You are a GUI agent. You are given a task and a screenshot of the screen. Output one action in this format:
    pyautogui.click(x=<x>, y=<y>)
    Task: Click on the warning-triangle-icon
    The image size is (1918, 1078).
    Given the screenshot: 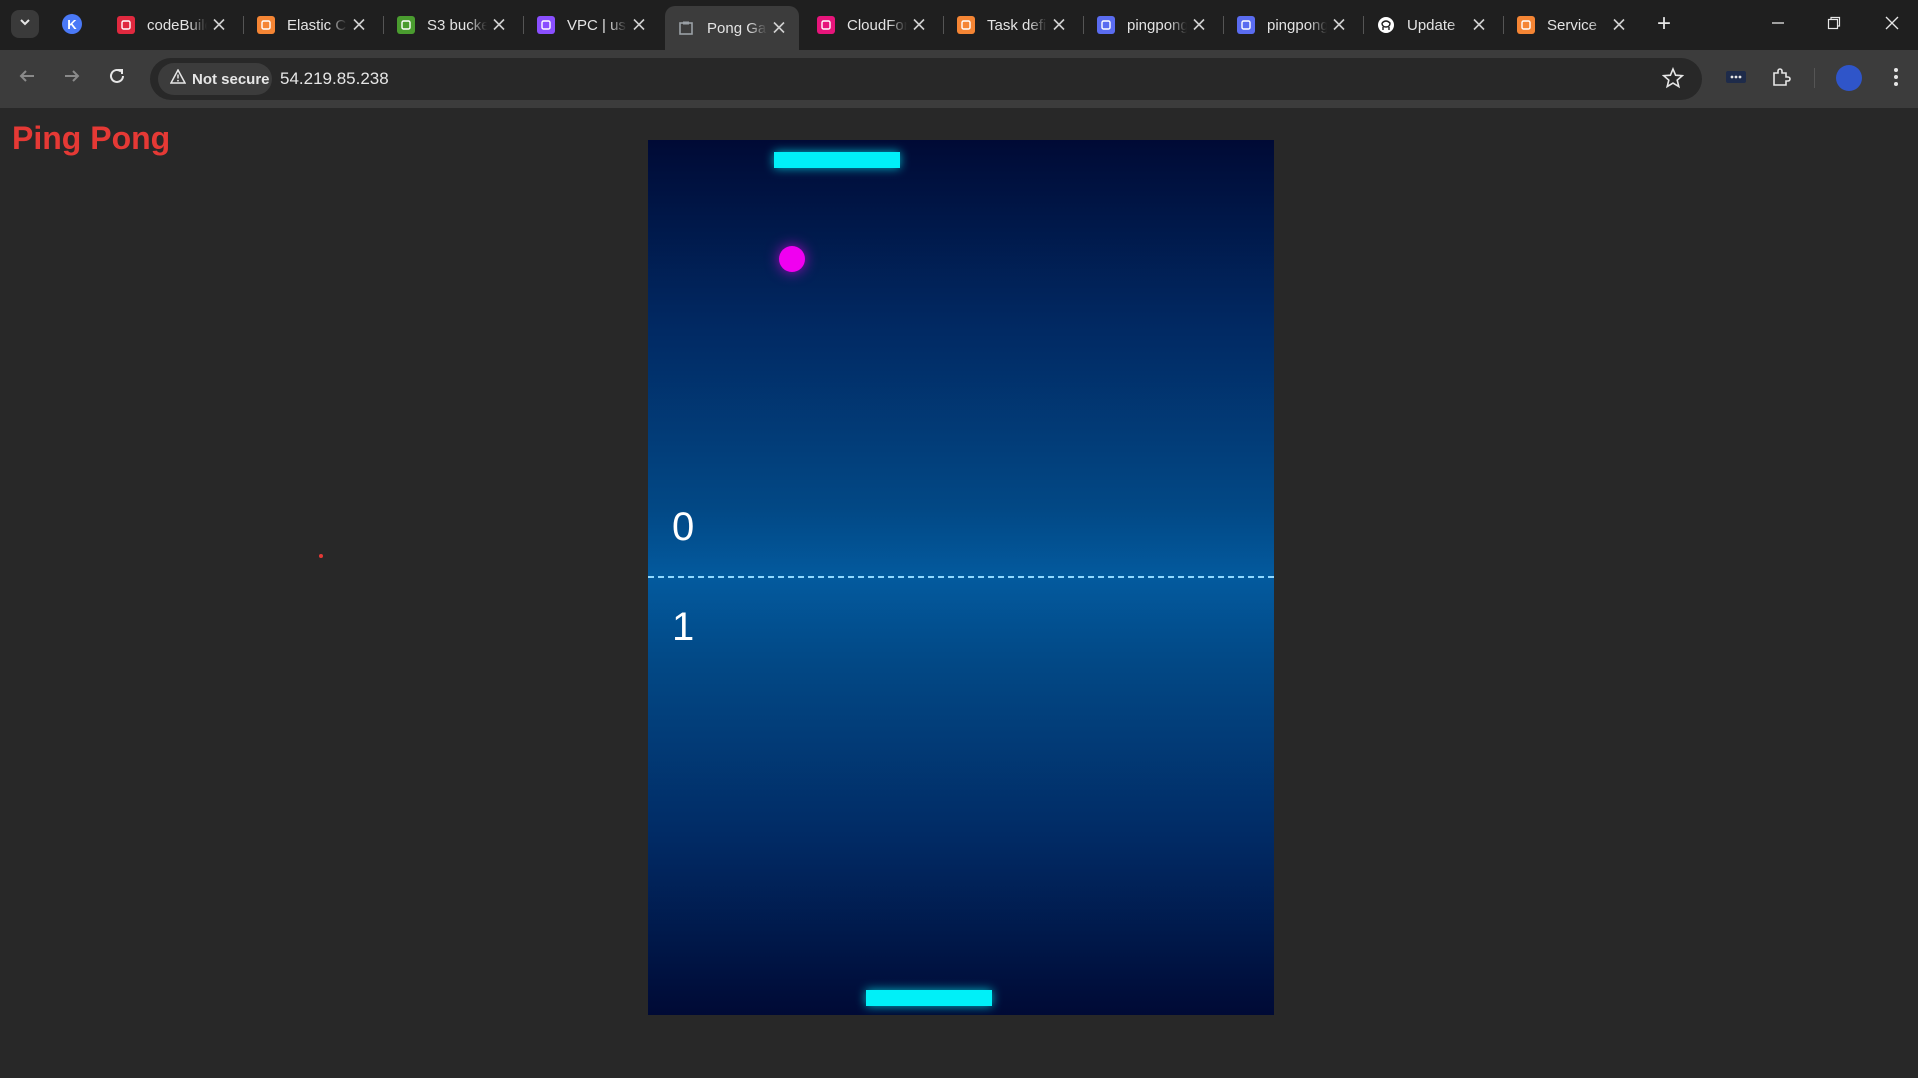 What is the action you would take?
    pyautogui.click(x=178, y=78)
    